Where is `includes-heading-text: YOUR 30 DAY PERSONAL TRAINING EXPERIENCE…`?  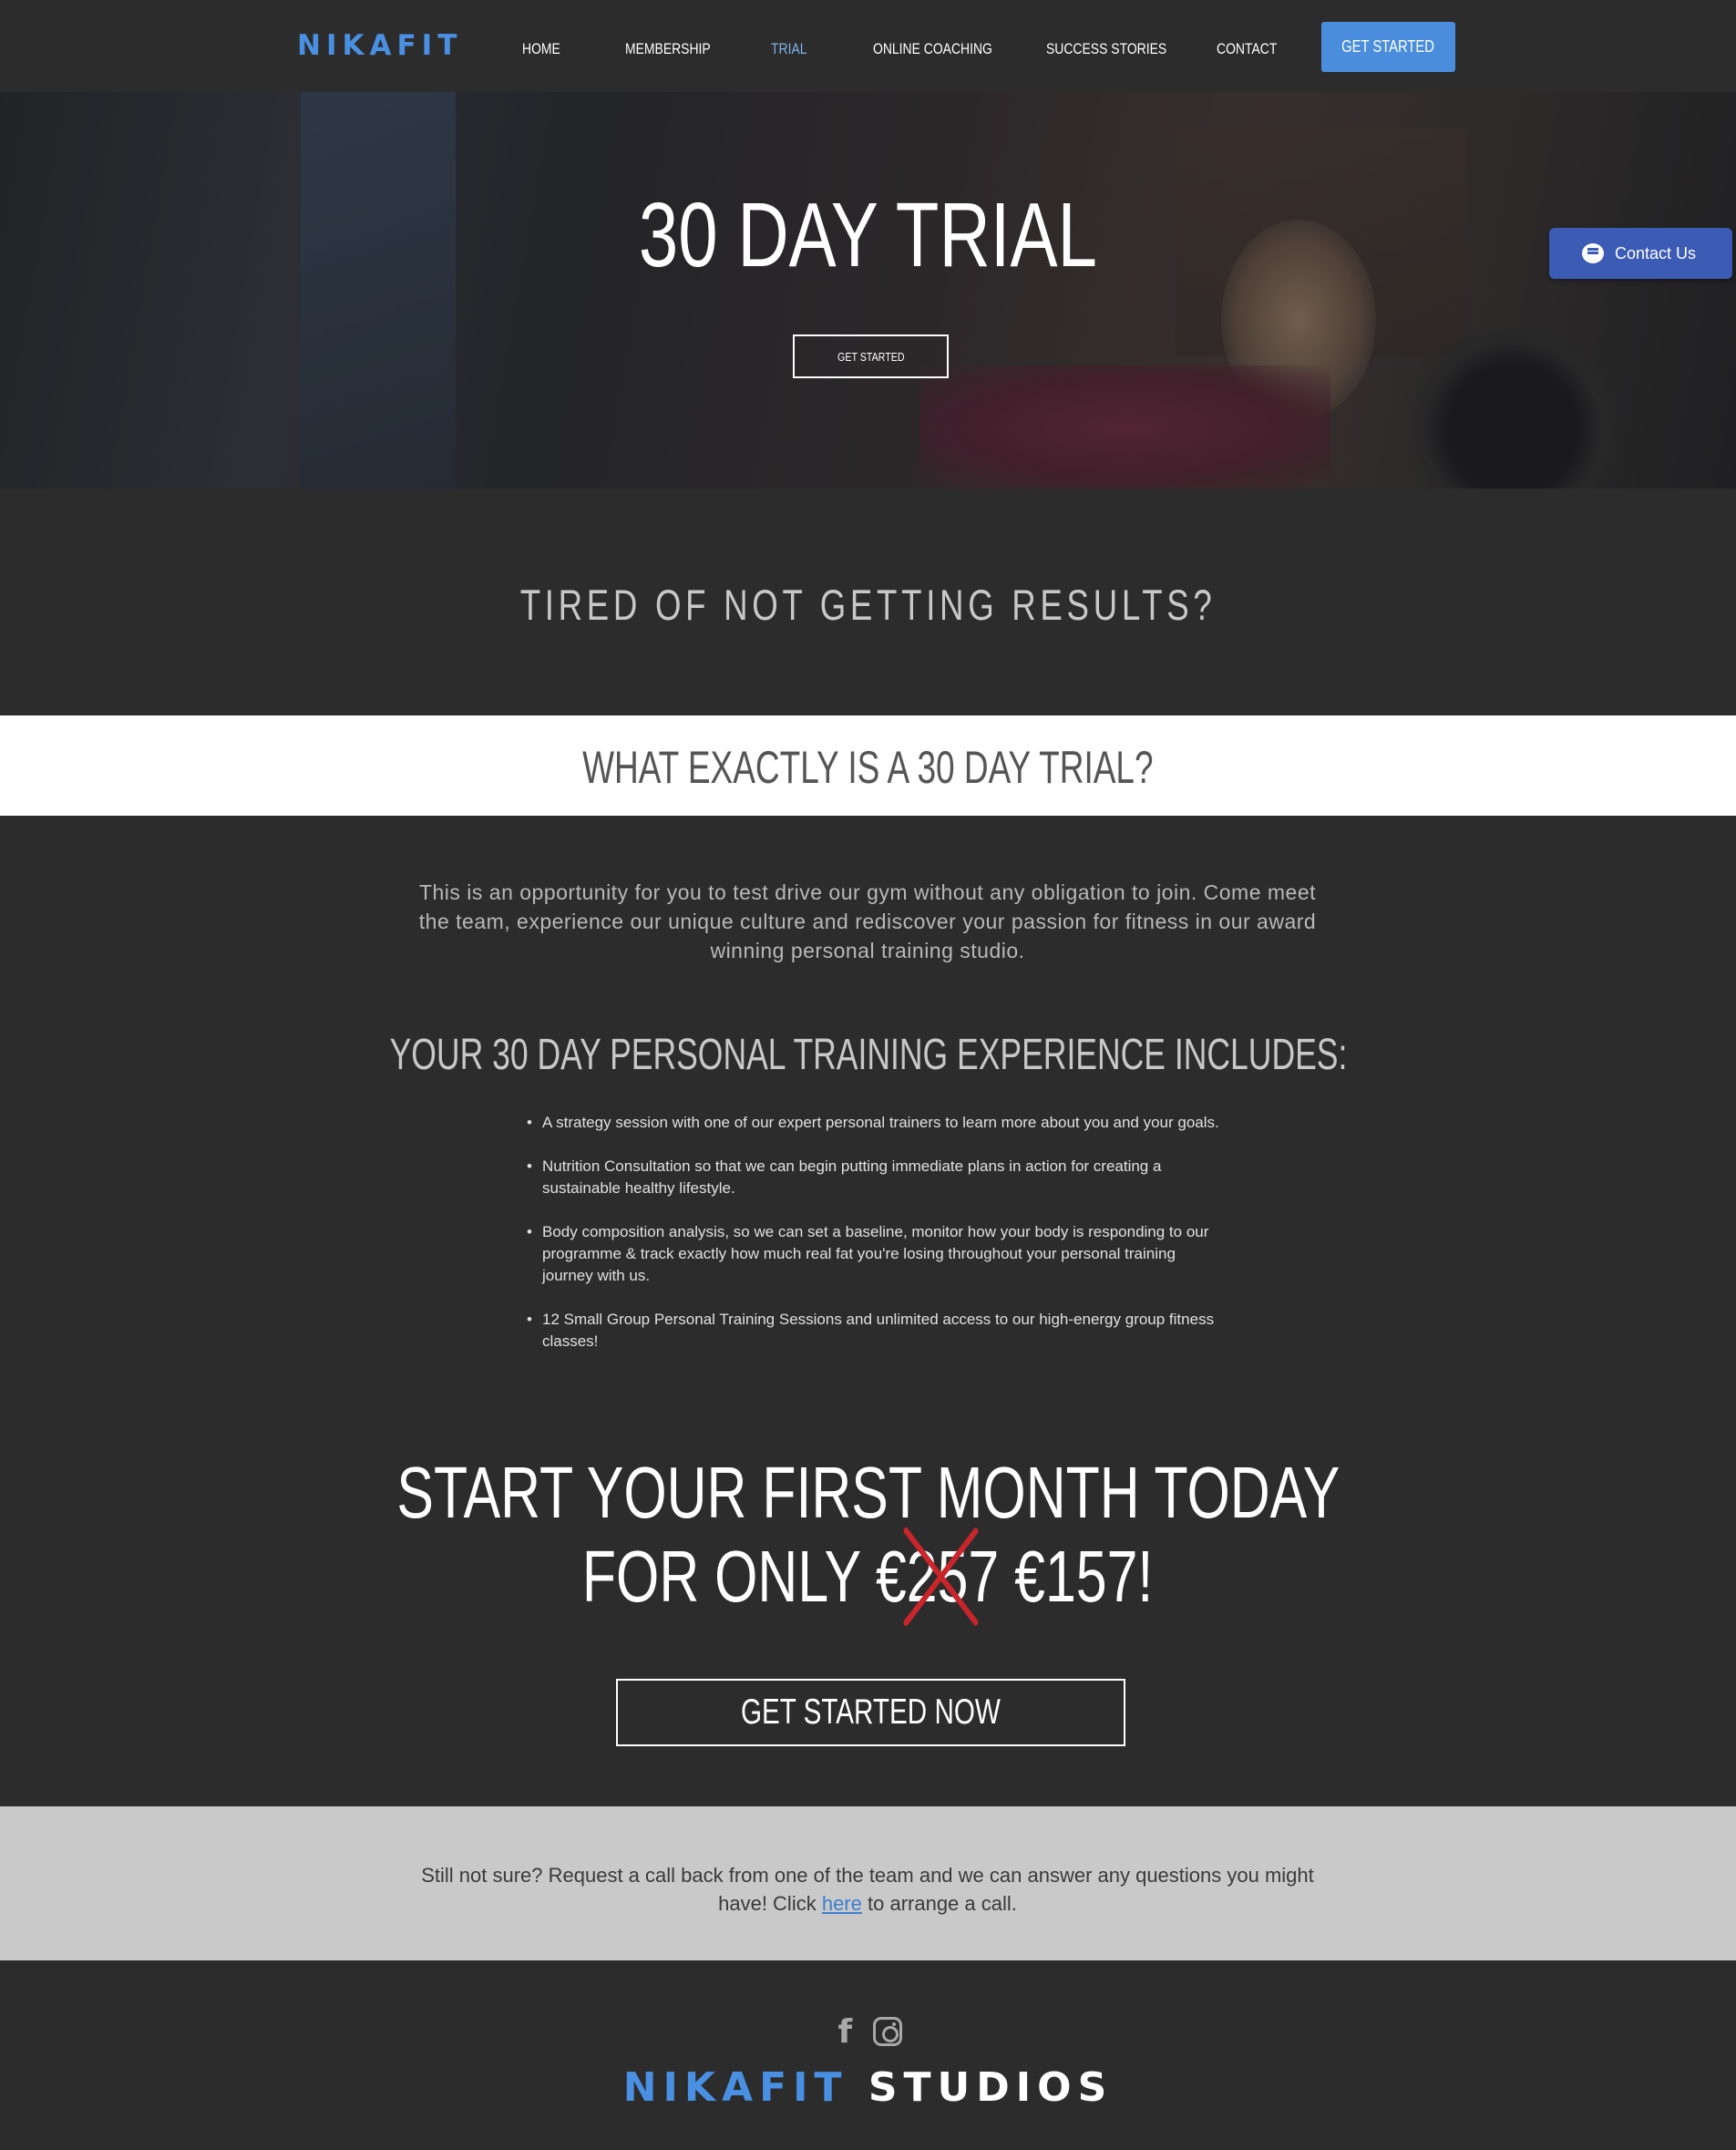
includes-heading-text: YOUR 30 DAY PERSONAL TRAINING EXPERIENCE… is located at coordinates (868, 1055).